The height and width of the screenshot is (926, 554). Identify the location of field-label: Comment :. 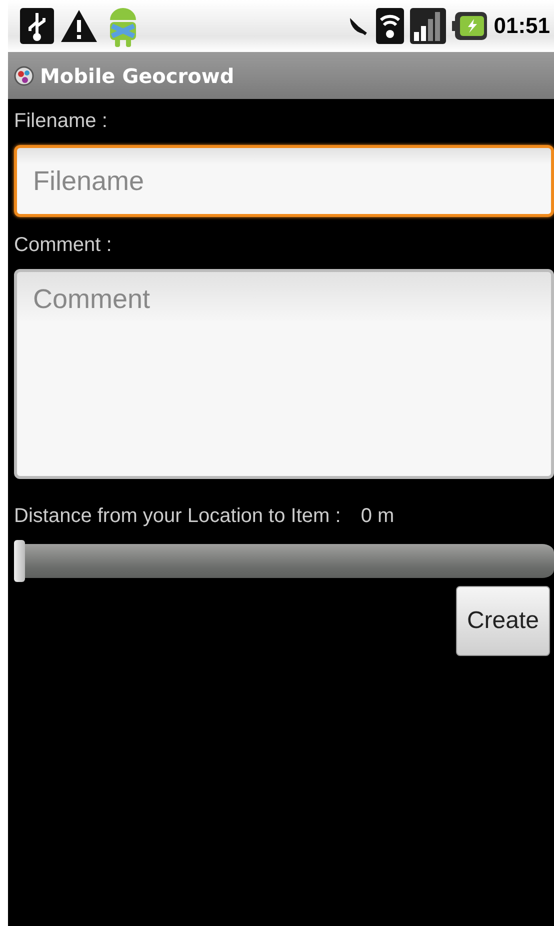
(63, 245).